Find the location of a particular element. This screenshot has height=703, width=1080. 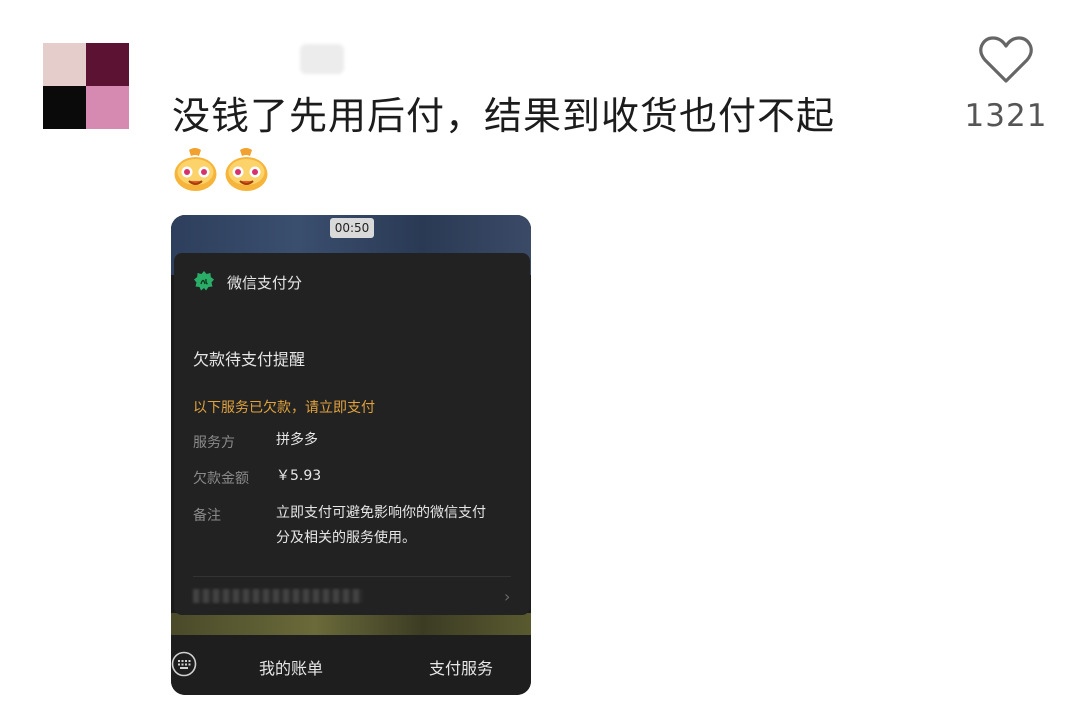

comment-text: 没钱了先用后付，结果到收货也付不起 is located at coordinates (504, 116).